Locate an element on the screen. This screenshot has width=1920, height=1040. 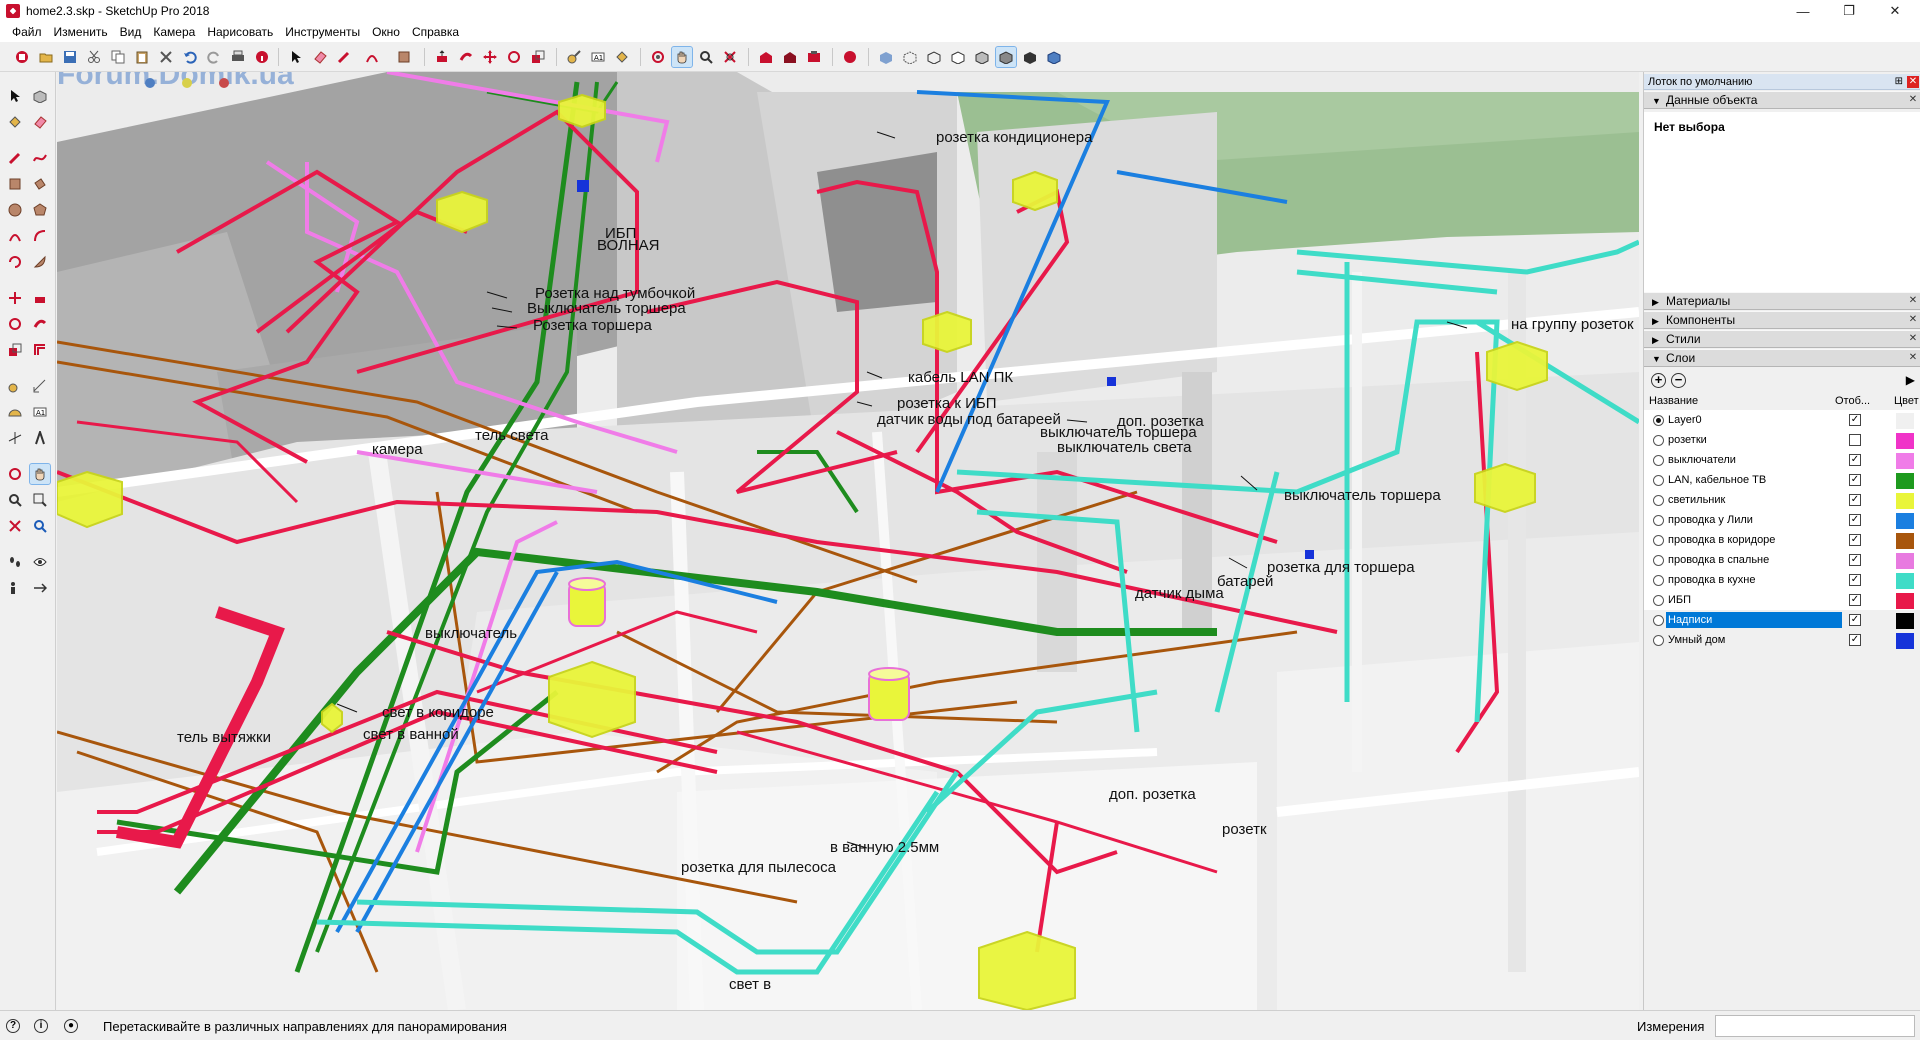
layer-name: Умный дом is located at coordinates (1754, 640).